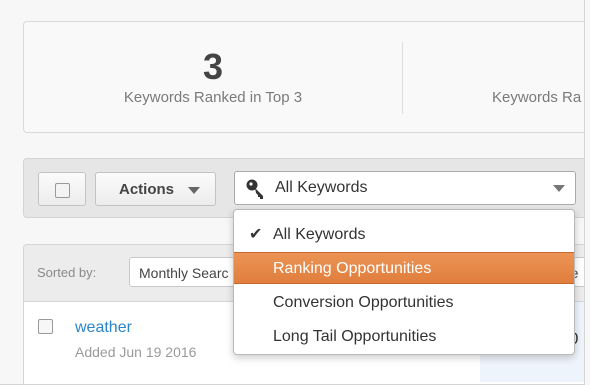 The image size is (590, 385). I want to click on select-all-checkbox, so click(62, 190).